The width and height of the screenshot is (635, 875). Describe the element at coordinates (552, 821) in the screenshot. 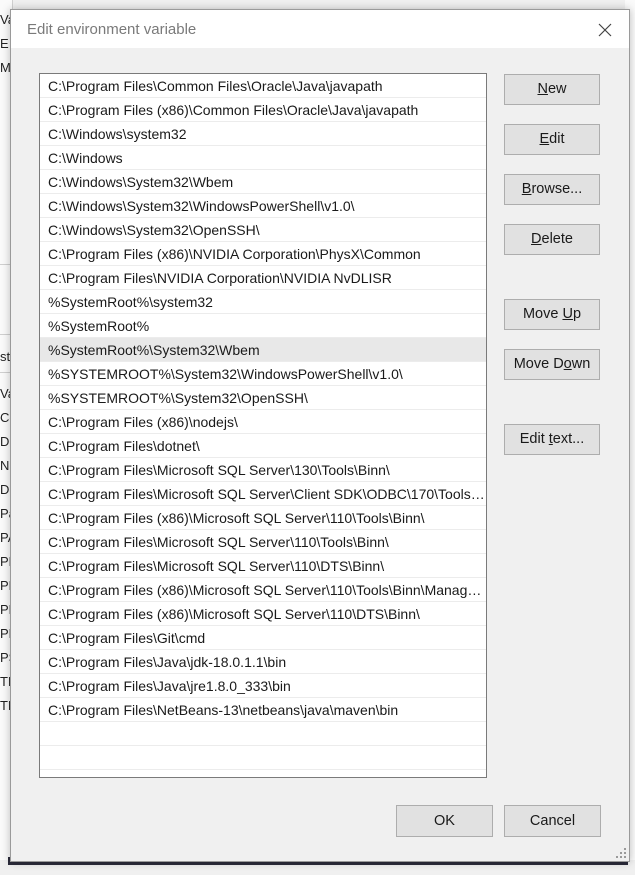

I see `cancel-button: Cancel` at that location.